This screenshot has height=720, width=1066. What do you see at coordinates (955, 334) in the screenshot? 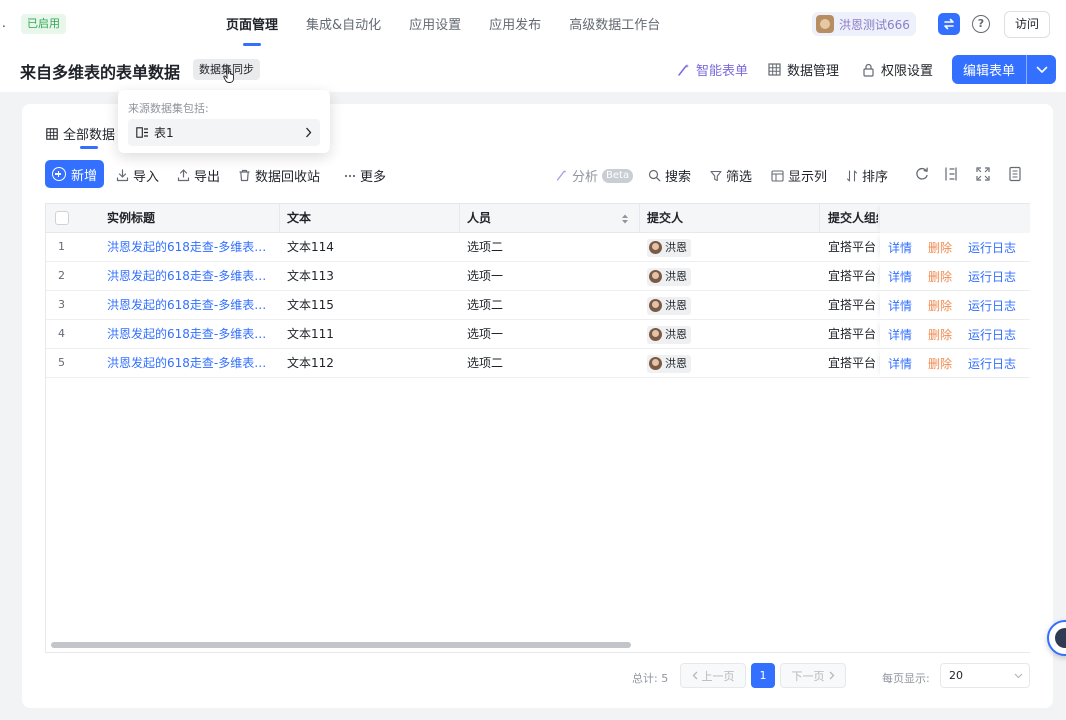
I see `row-actions: 详情 删除 运行日志` at bounding box center [955, 334].